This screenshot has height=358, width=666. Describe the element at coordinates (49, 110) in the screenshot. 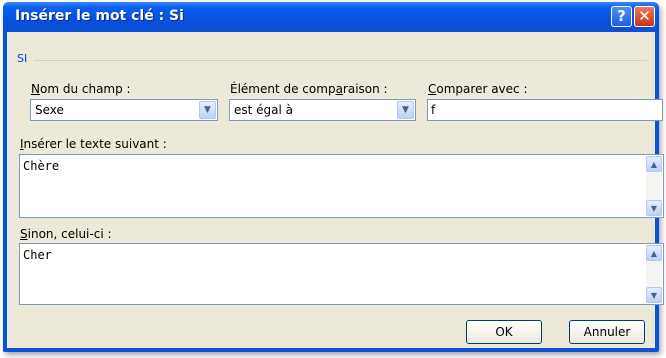

I see `field-name-value: Sexe` at that location.